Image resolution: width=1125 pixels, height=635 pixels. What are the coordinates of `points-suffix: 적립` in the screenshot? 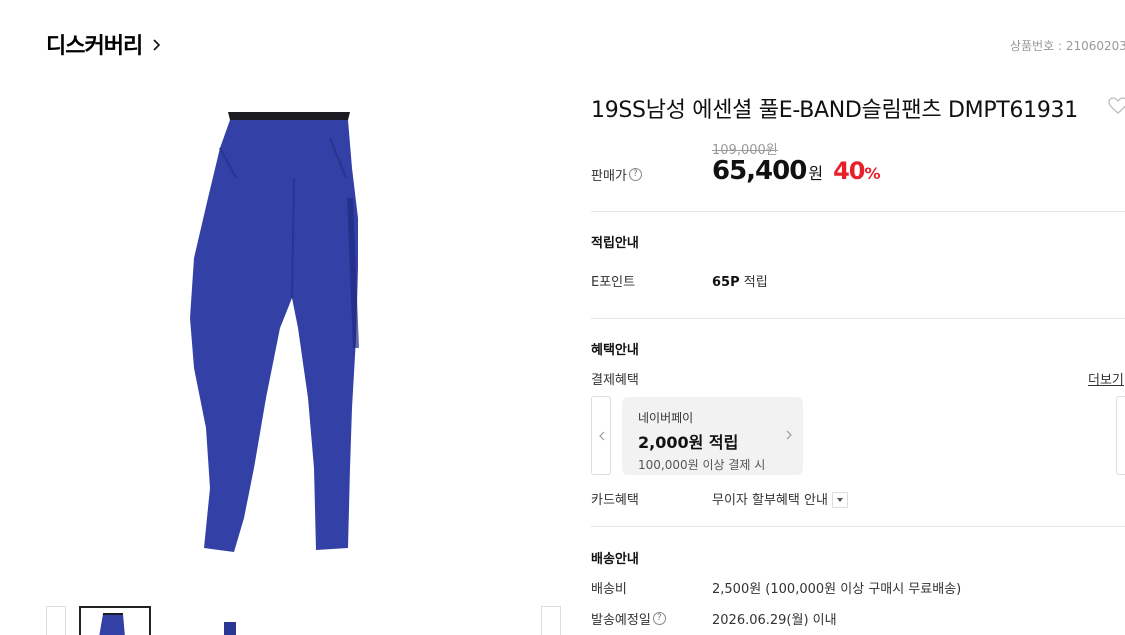 It's located at (753, 282).